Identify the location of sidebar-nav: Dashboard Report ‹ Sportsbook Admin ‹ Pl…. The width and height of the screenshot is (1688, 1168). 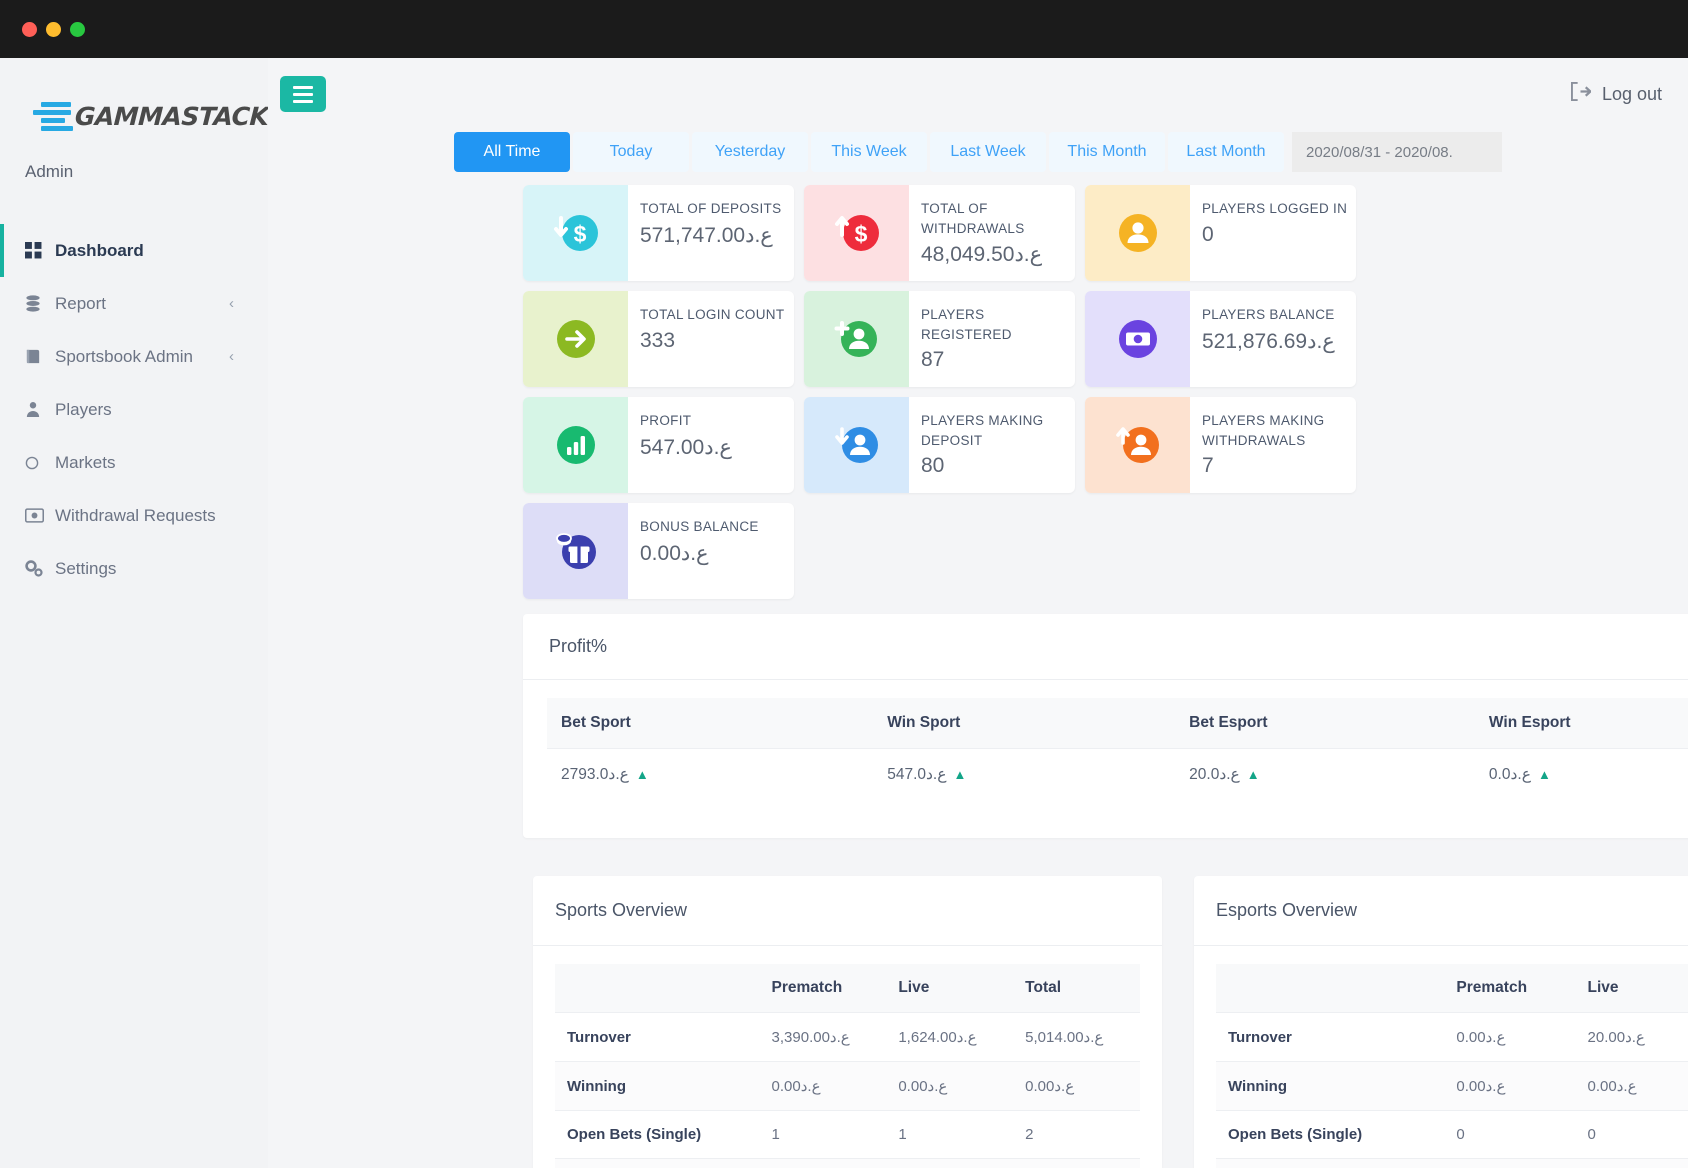
(134, 409).